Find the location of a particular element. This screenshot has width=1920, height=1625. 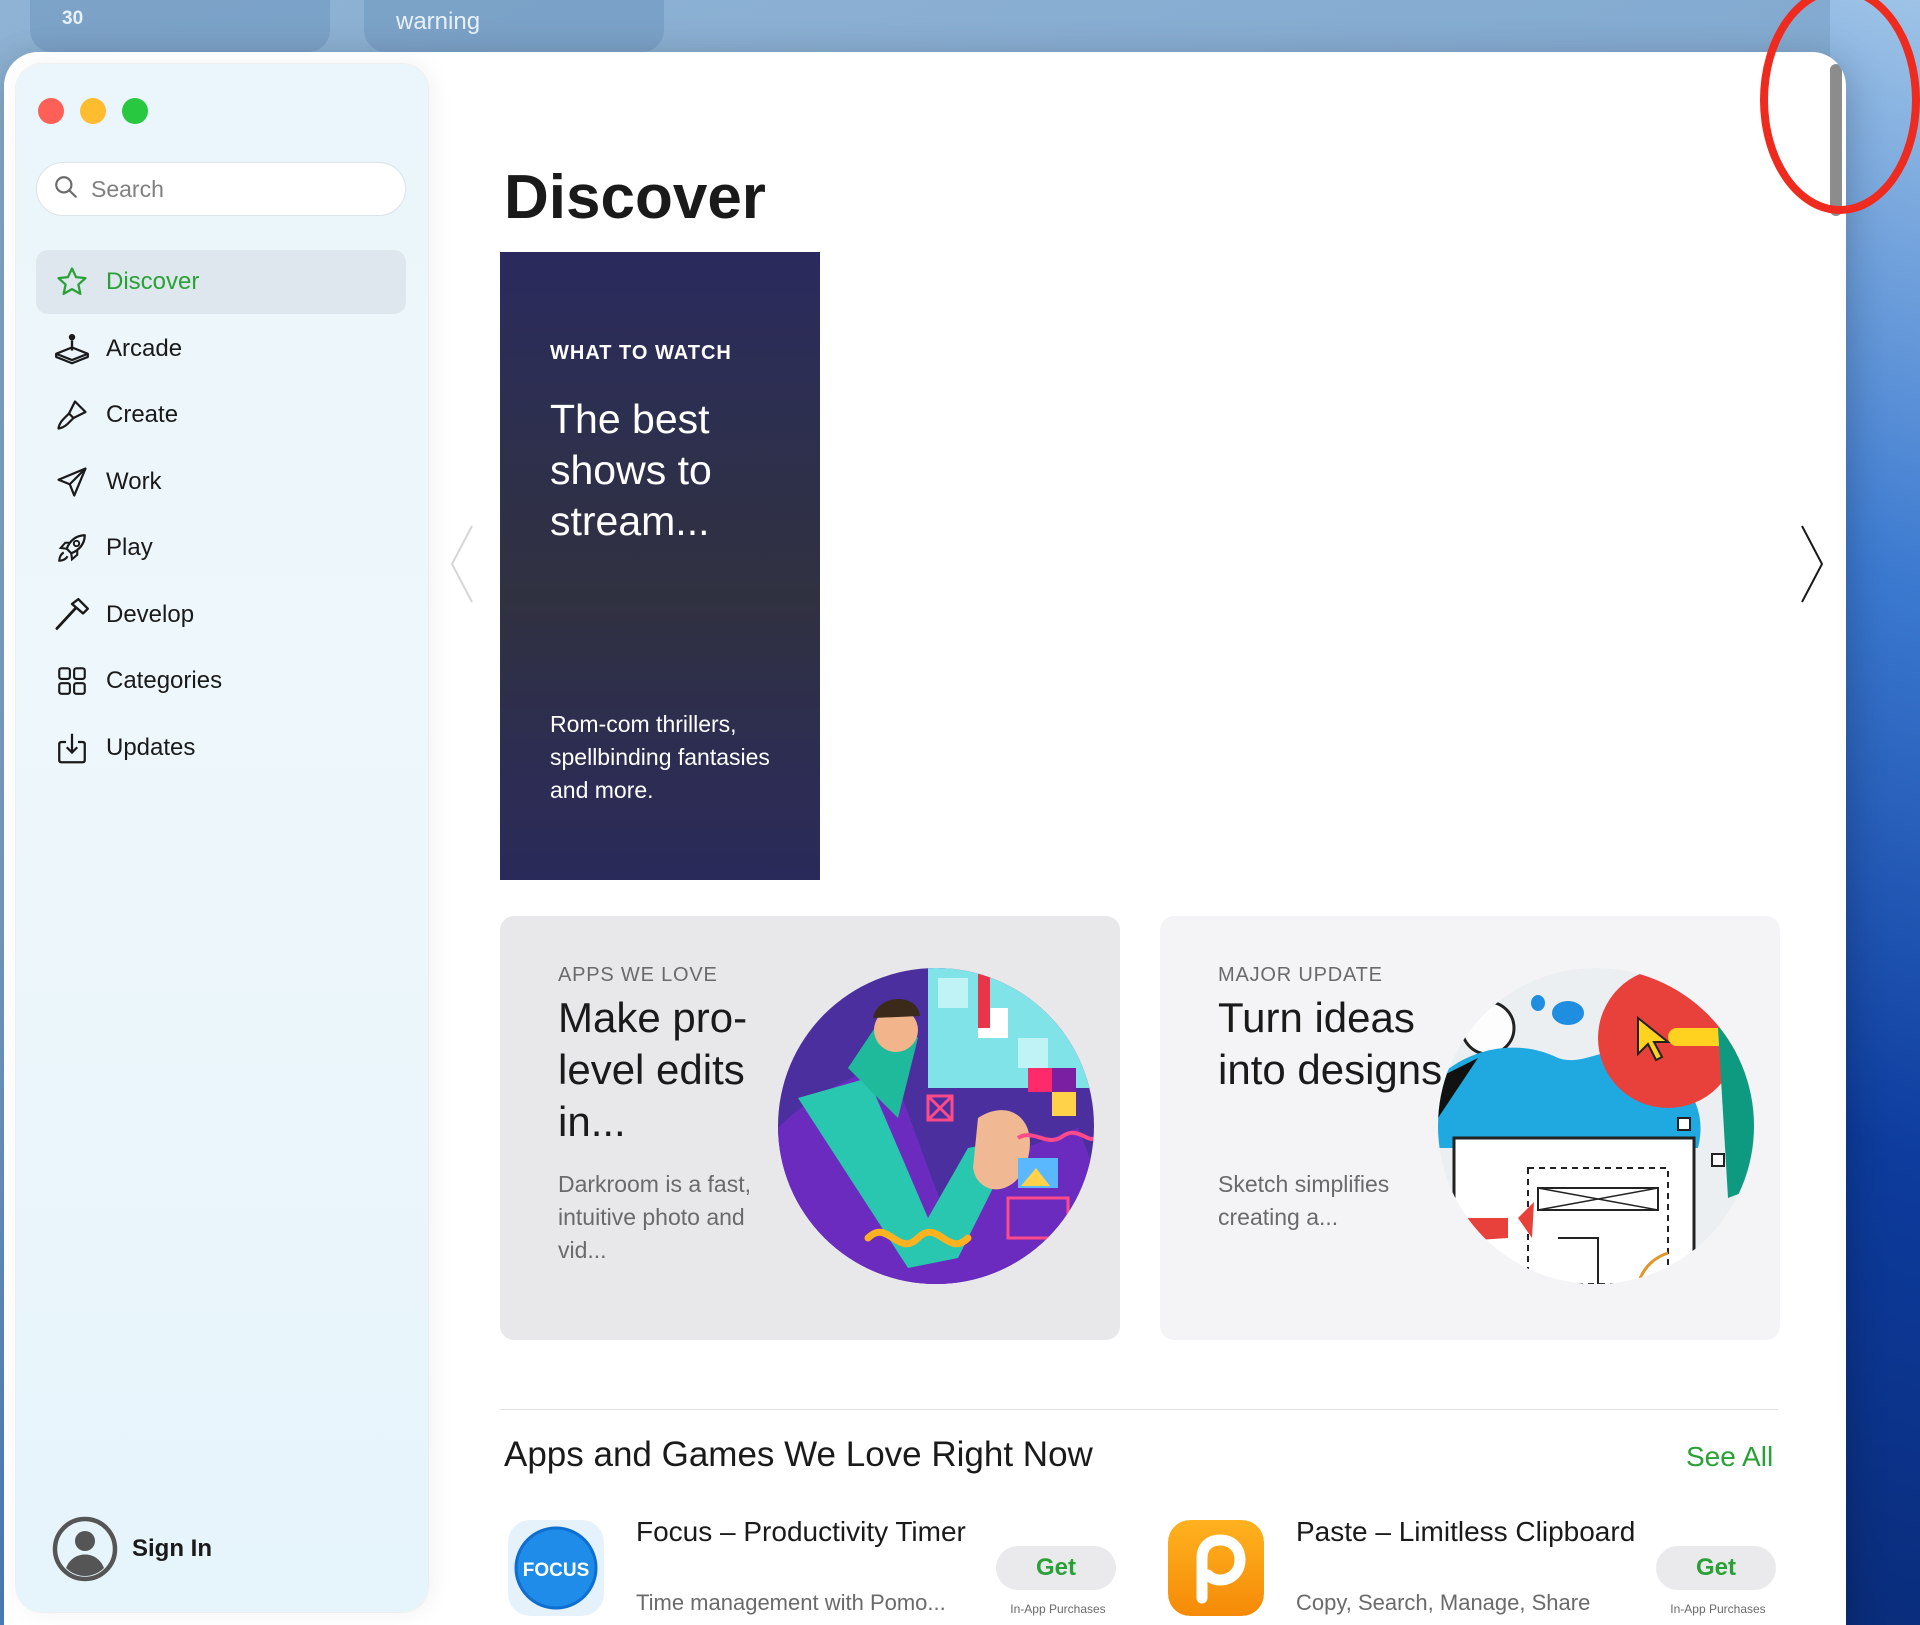

search-icon is located at coordinates (66, 189).